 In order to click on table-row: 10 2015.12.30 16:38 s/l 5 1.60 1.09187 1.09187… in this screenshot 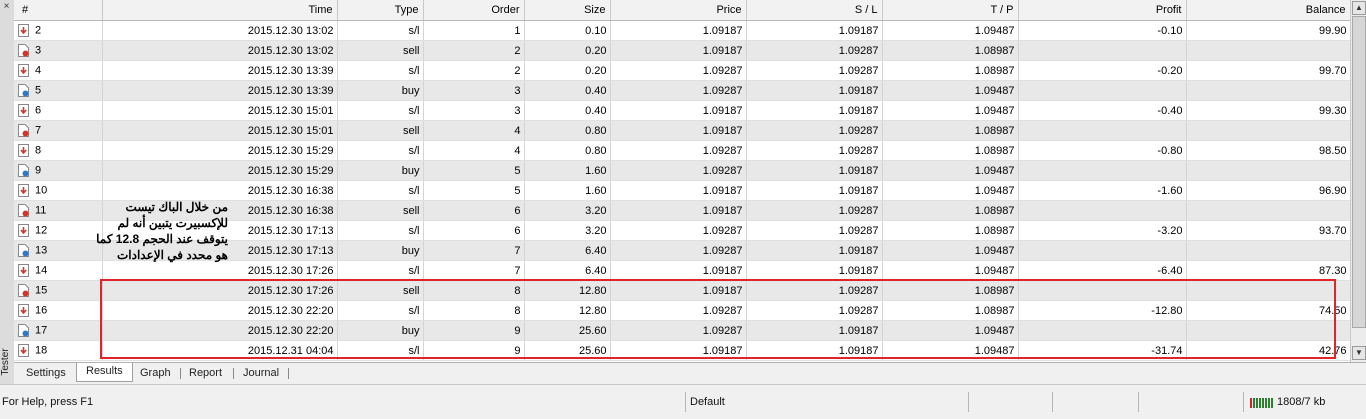, I will do `click(682, 190)`.